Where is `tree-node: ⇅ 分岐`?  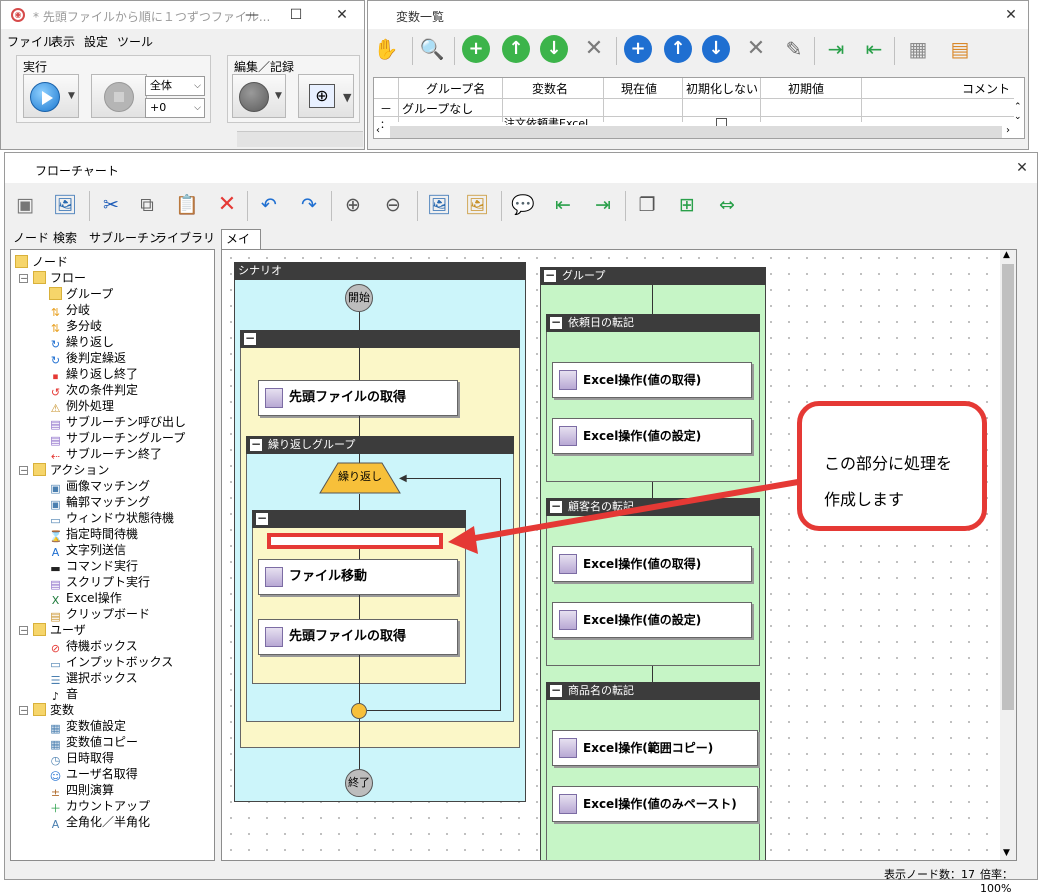
tree-node: ⇅ 分岐 is located at coordinates (69, 310).